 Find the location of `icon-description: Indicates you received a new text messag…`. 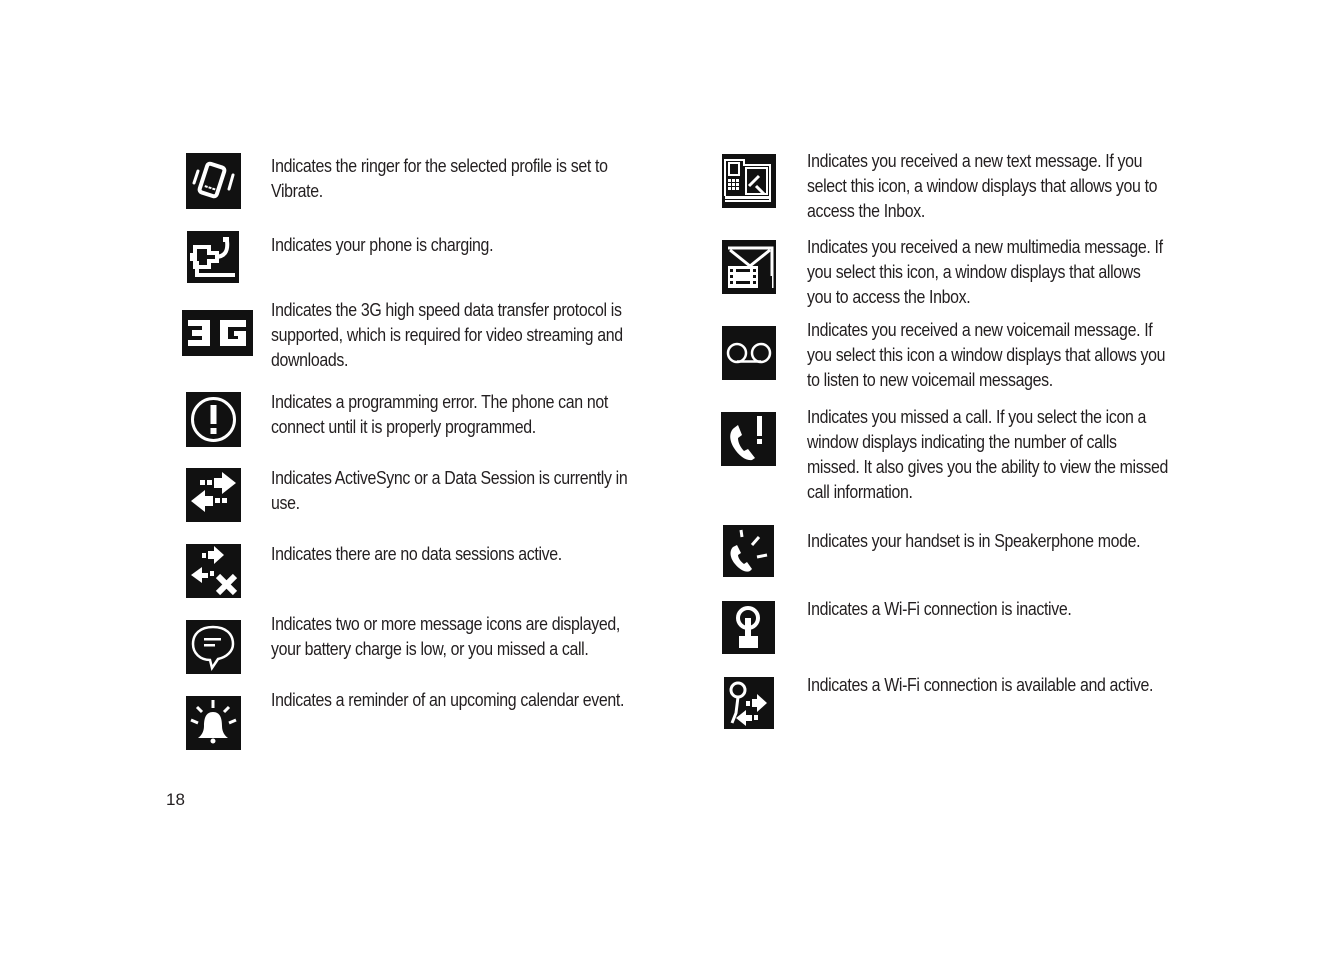

icon-description: Indicates you received a new text messag… is located at coordinates (982, 185).